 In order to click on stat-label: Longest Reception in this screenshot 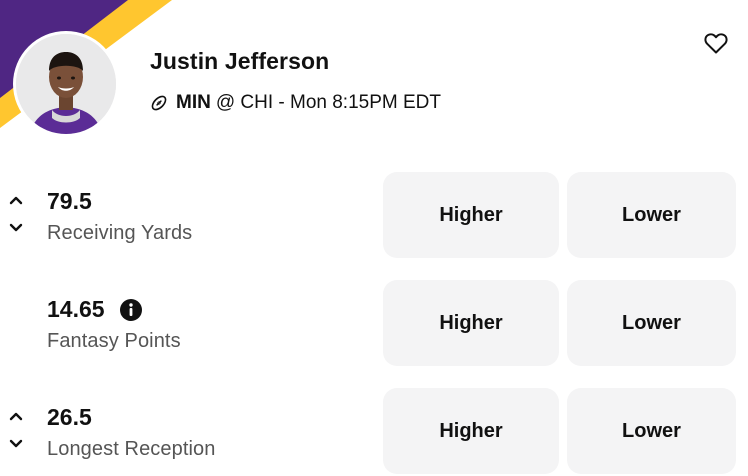, I will do `click(131, 449)`.